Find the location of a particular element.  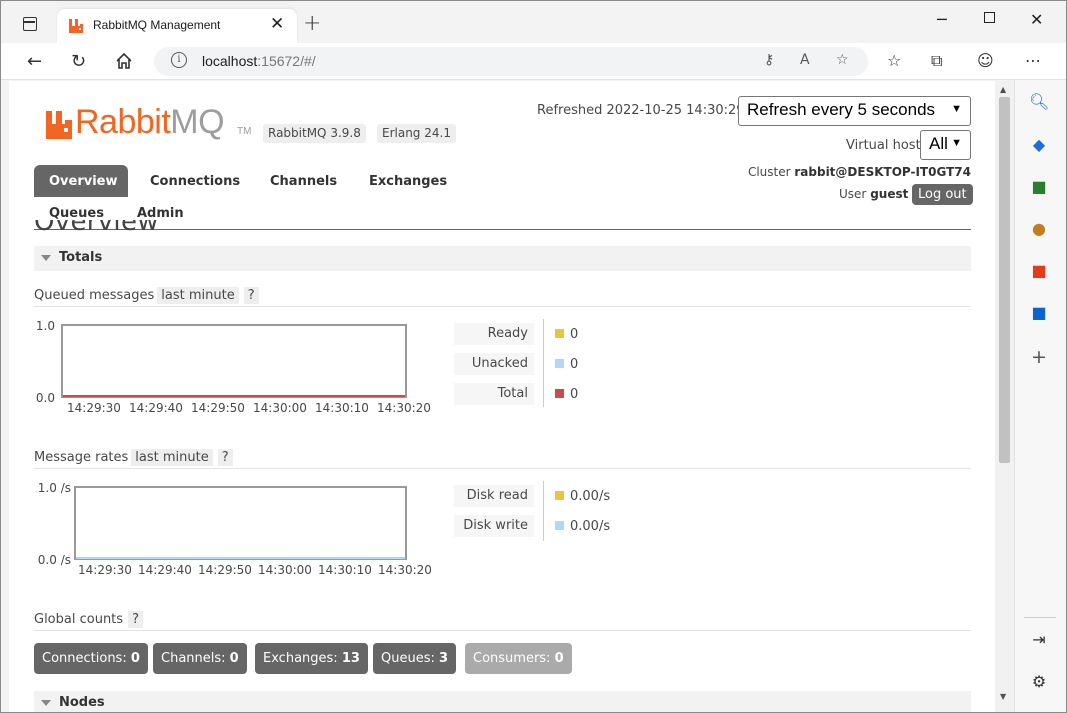

unacked-swatch is located at coordinates (559, 363).